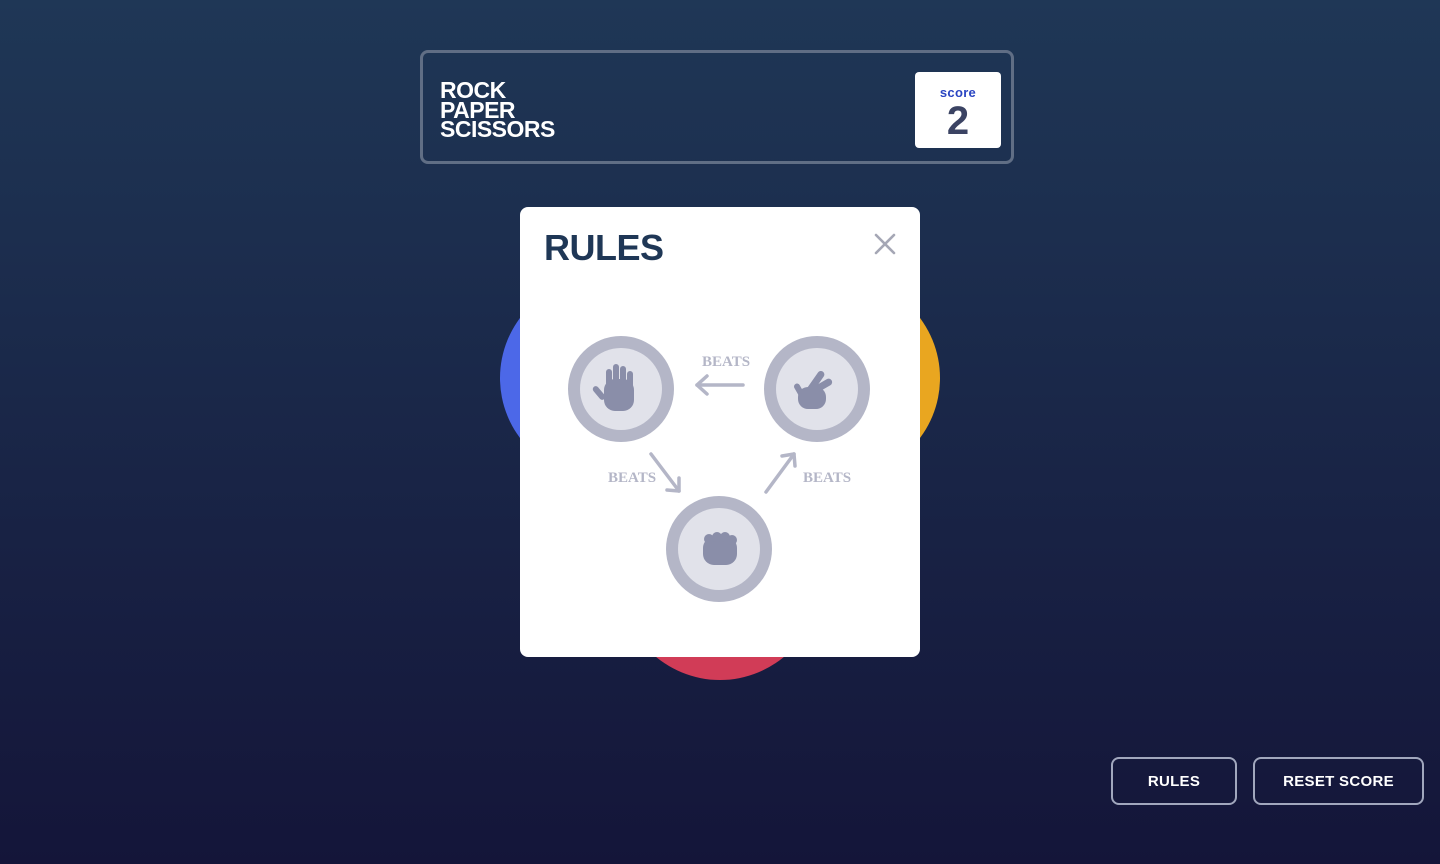 The width and height of the screenshot is (1440, 864). Describe the element at coordinates (621, 389) in the screenshot. I see `rules-paper-item` at that location.